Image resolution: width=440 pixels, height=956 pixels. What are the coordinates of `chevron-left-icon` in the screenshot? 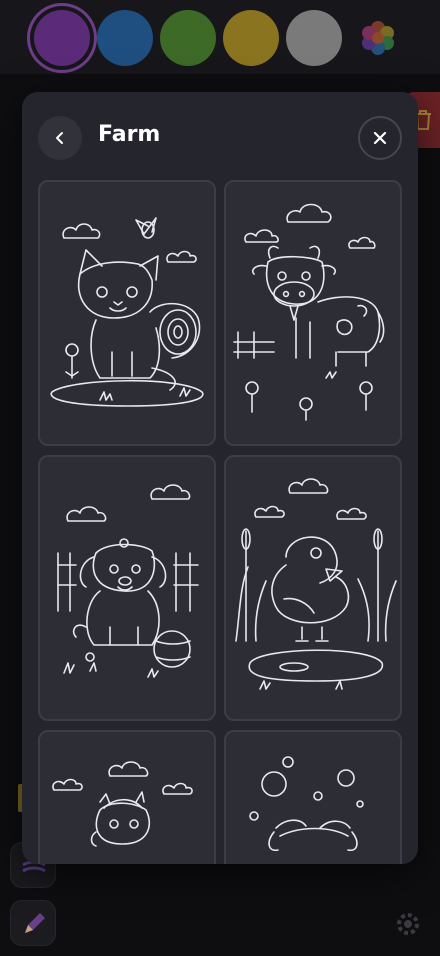 It's located at (59, 138).